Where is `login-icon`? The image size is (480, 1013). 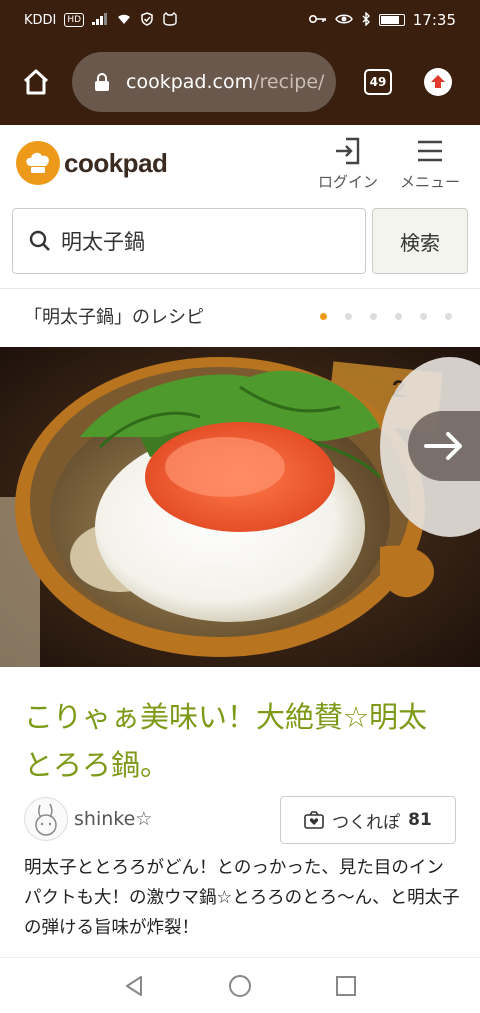
login-icon is located at coordinates (348, 151).